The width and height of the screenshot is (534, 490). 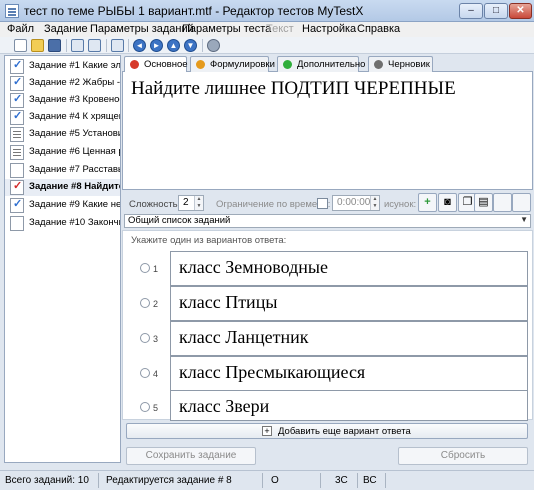 What do you see at coordinates (117, 45) in the screenshot?
I see `copy-task-icon` at bounding box center [117, 45].